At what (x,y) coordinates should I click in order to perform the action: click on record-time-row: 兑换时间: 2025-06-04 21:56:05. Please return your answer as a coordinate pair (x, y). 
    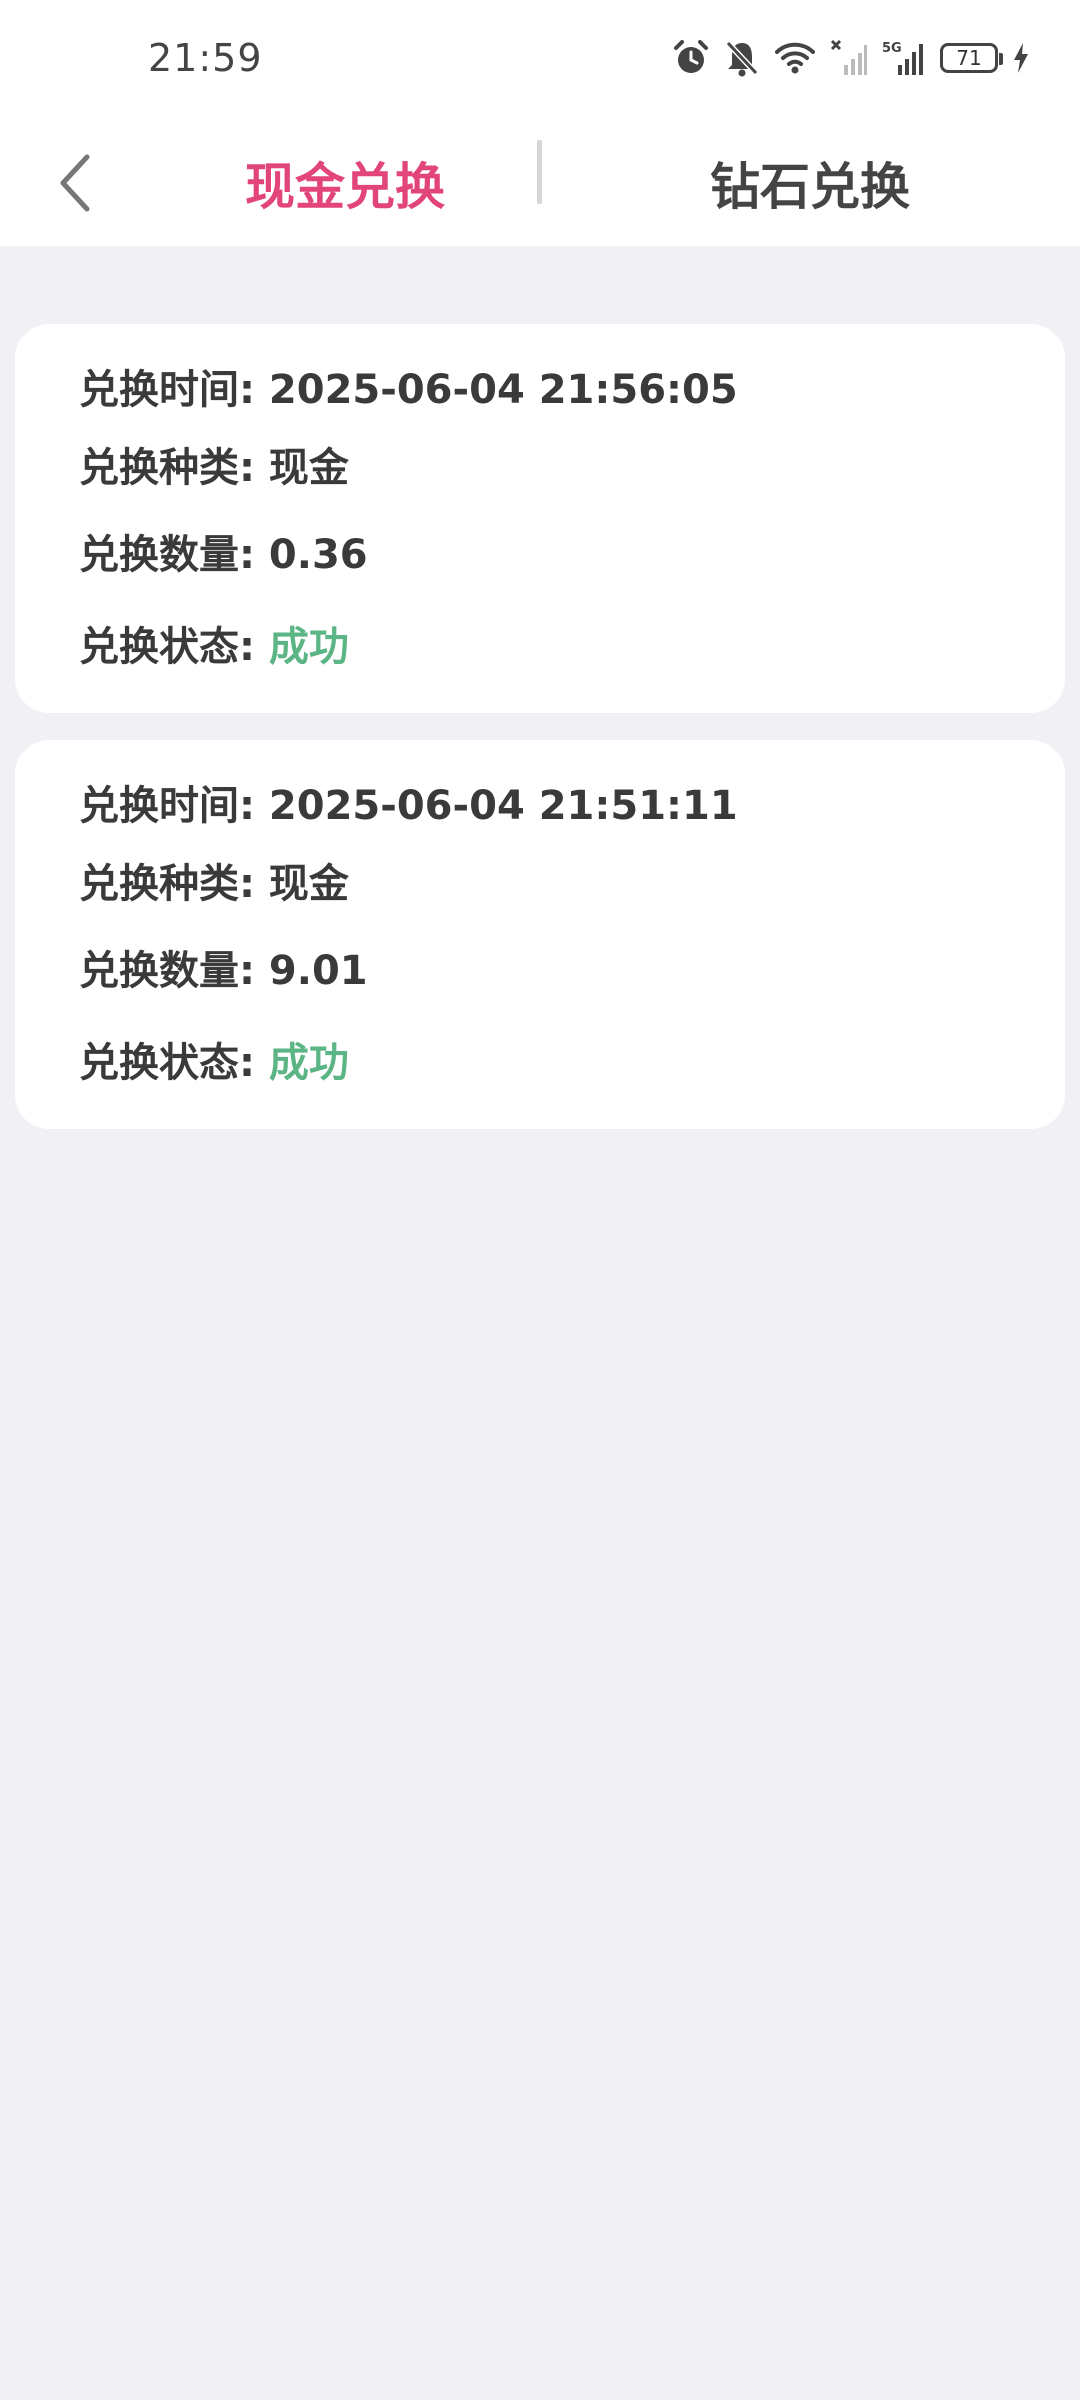
    Looking at the image, I should click on (572, 405).